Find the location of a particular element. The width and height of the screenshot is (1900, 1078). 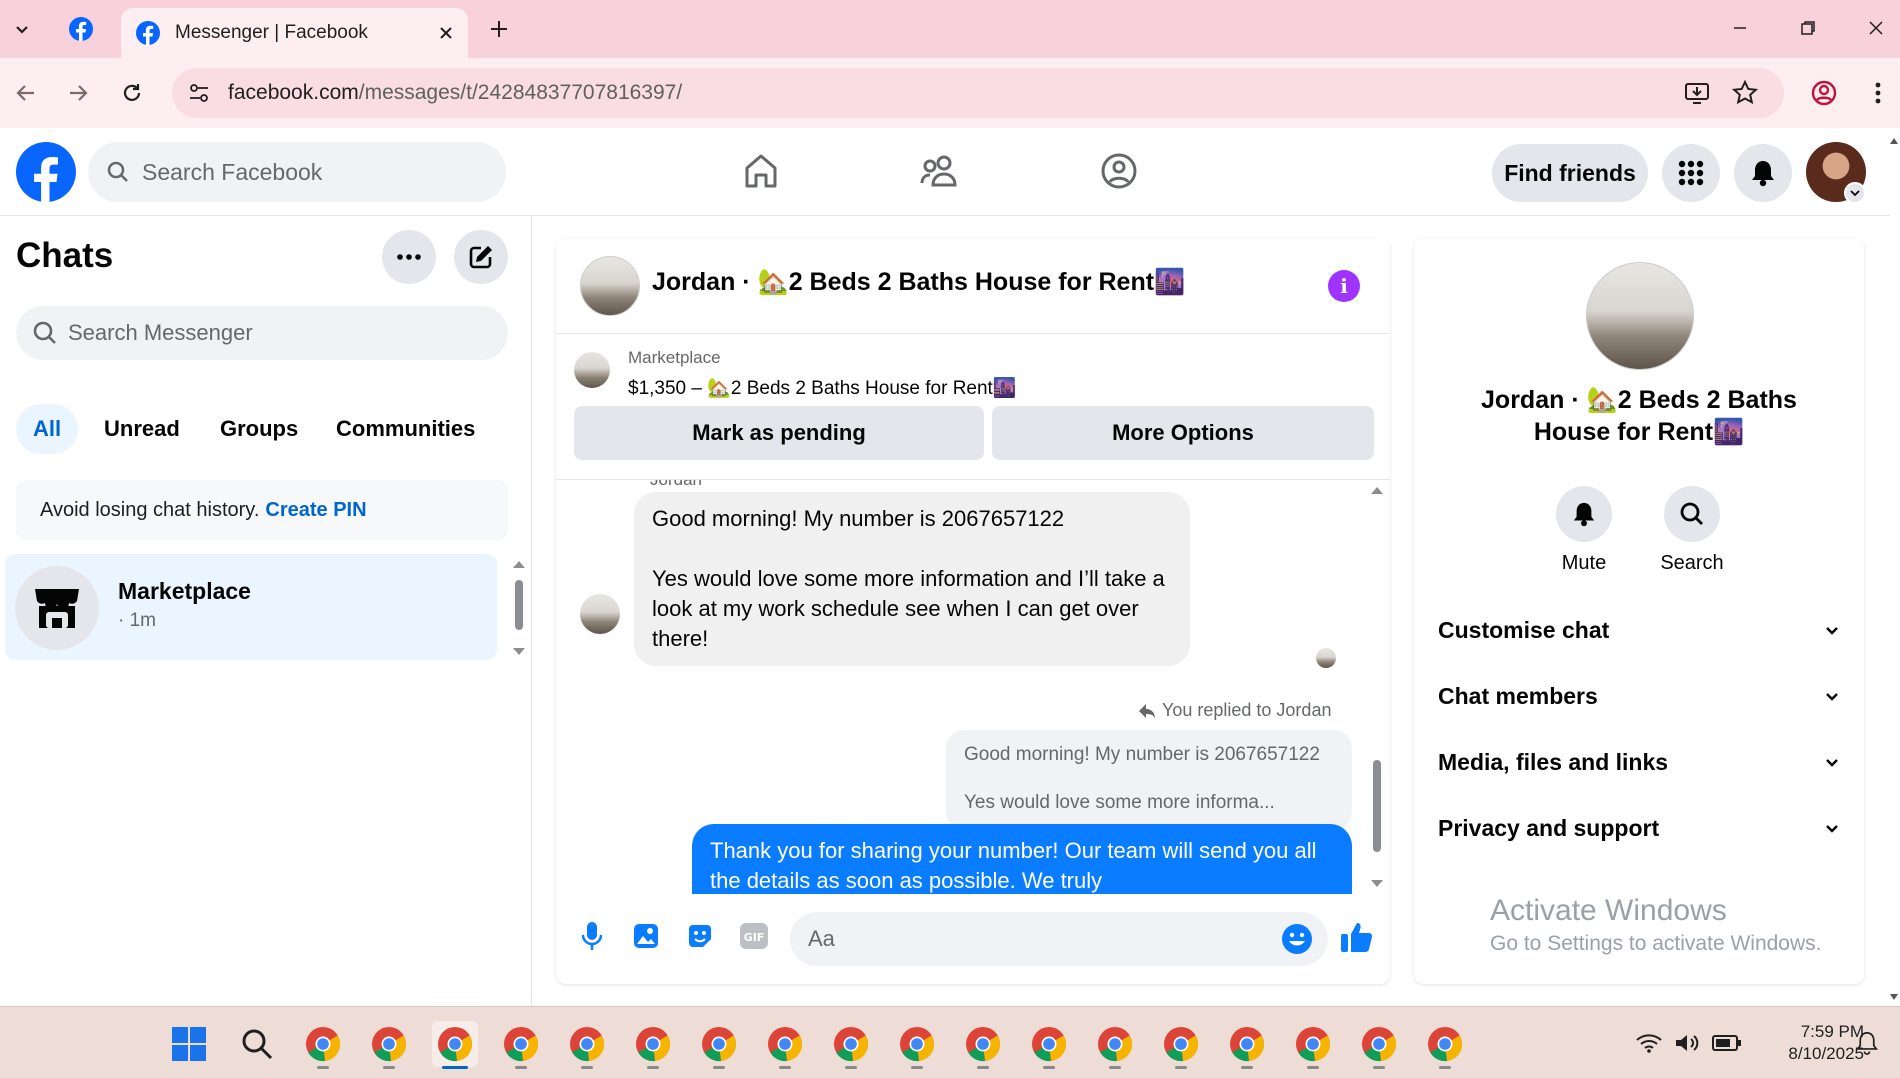

sticker-icon is located at coordinates (700, 936).